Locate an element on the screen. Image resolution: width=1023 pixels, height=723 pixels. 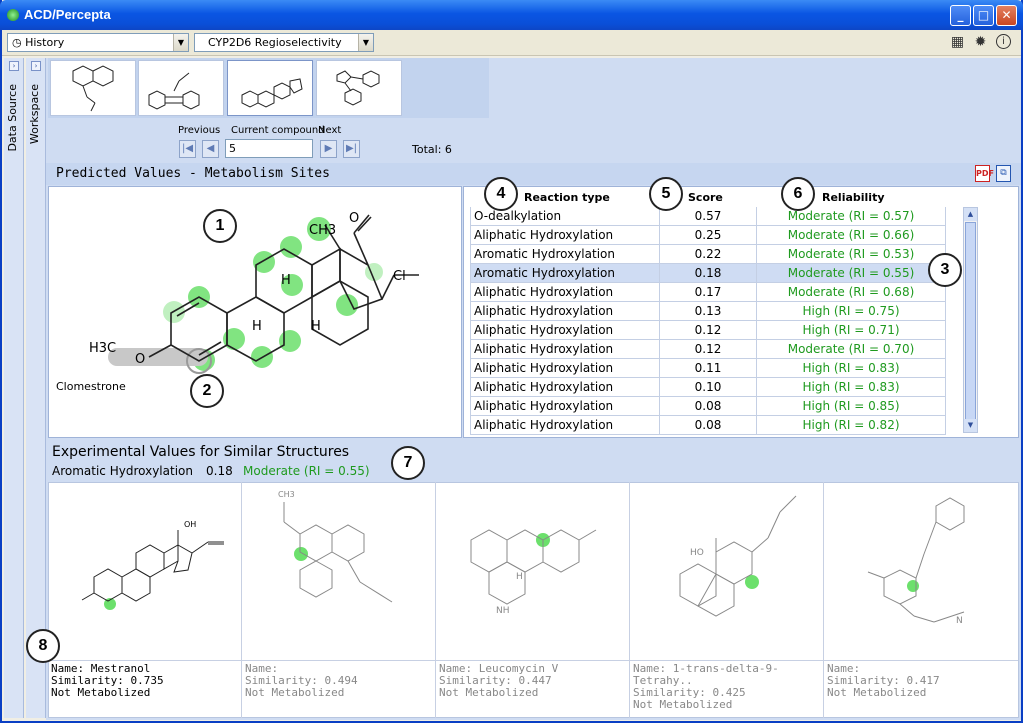
last-button: ▶| is located at coordinates (351, 149).